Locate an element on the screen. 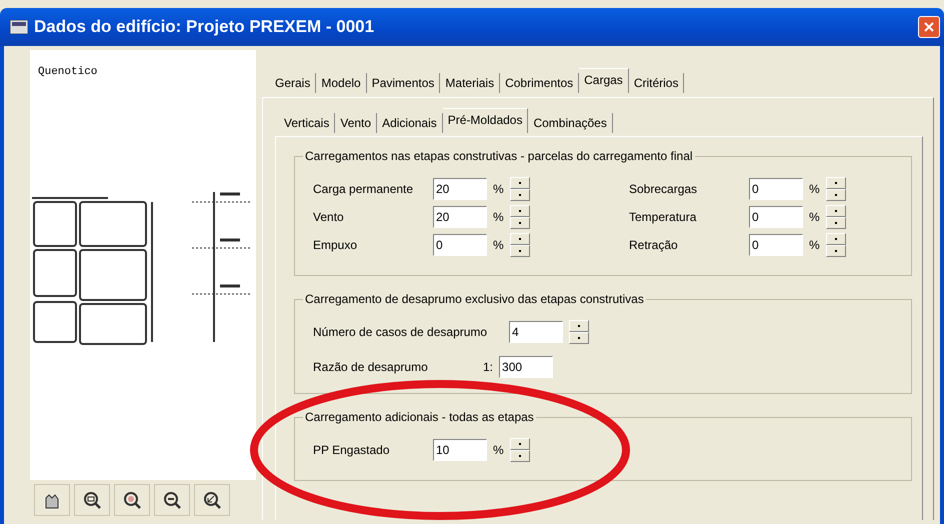  group-title: Carregamento de desaprumo exclusivo das etapas construtivas is located at coordinates (474, 299).